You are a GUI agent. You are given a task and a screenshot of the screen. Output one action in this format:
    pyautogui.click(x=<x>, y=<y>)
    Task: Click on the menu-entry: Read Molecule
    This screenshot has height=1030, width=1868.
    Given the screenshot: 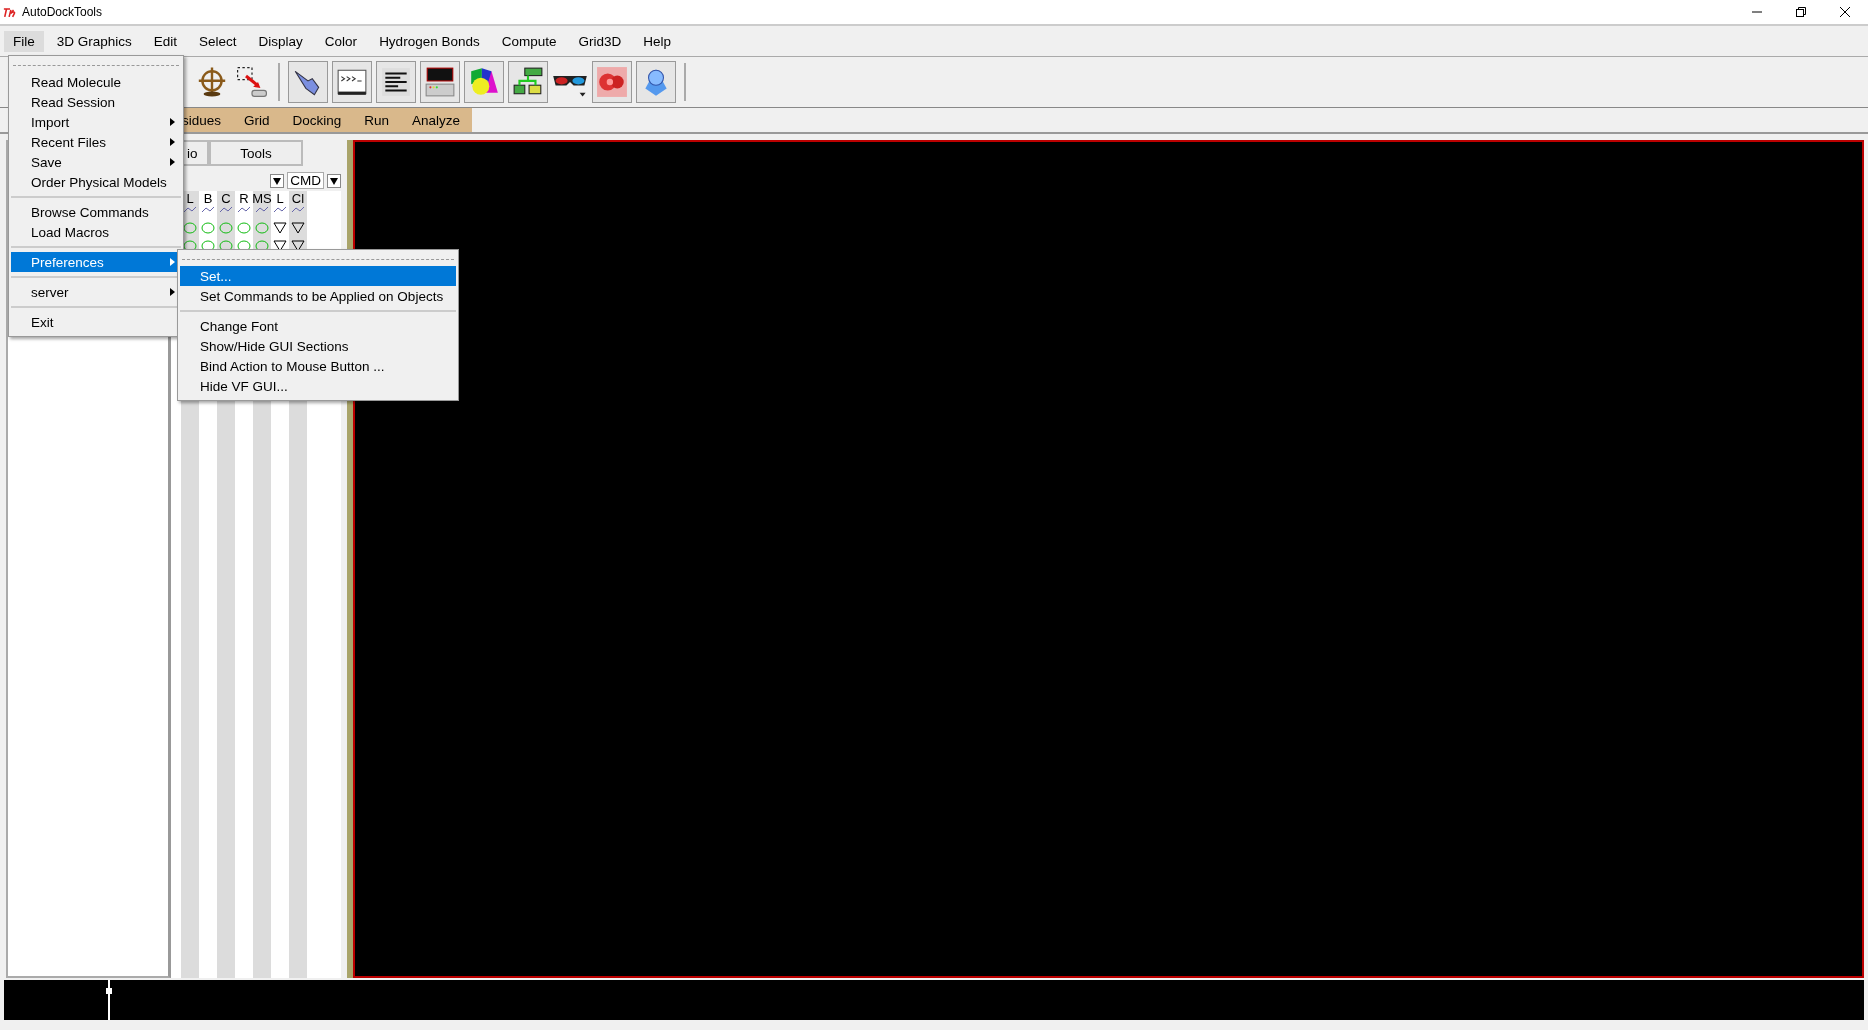 What is the action you would take?
    pyautogui.click(x=96, y=82)
    